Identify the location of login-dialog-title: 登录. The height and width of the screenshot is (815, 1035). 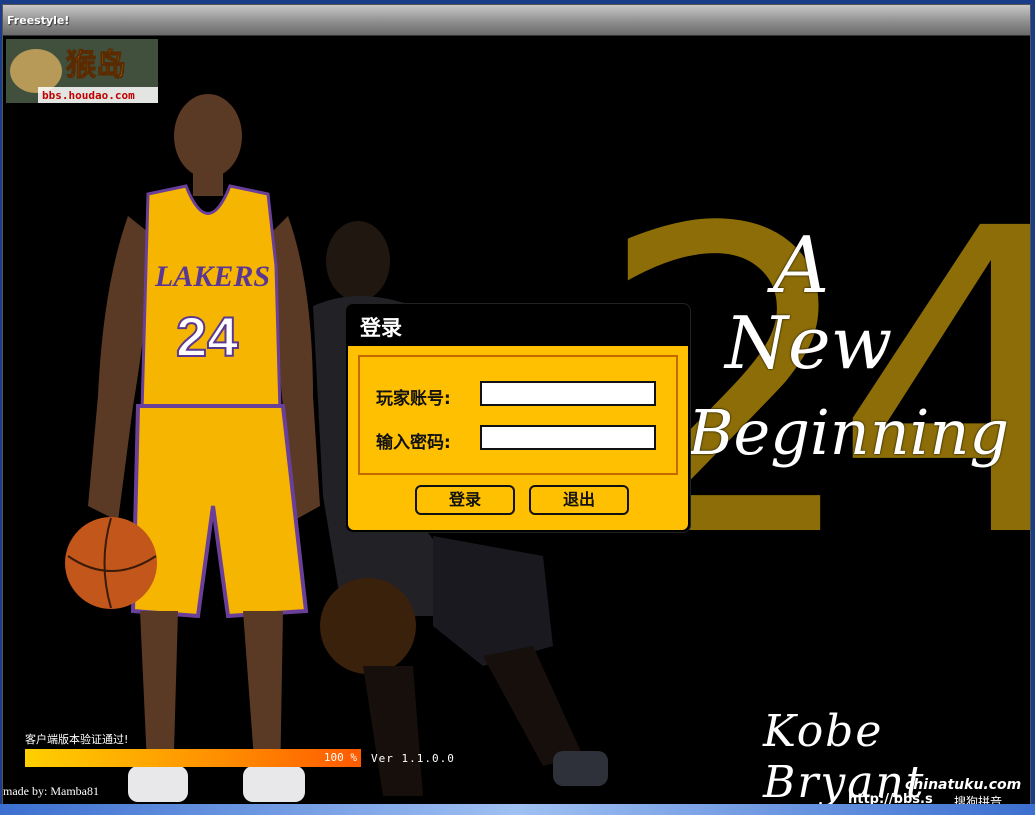
(381, 328).